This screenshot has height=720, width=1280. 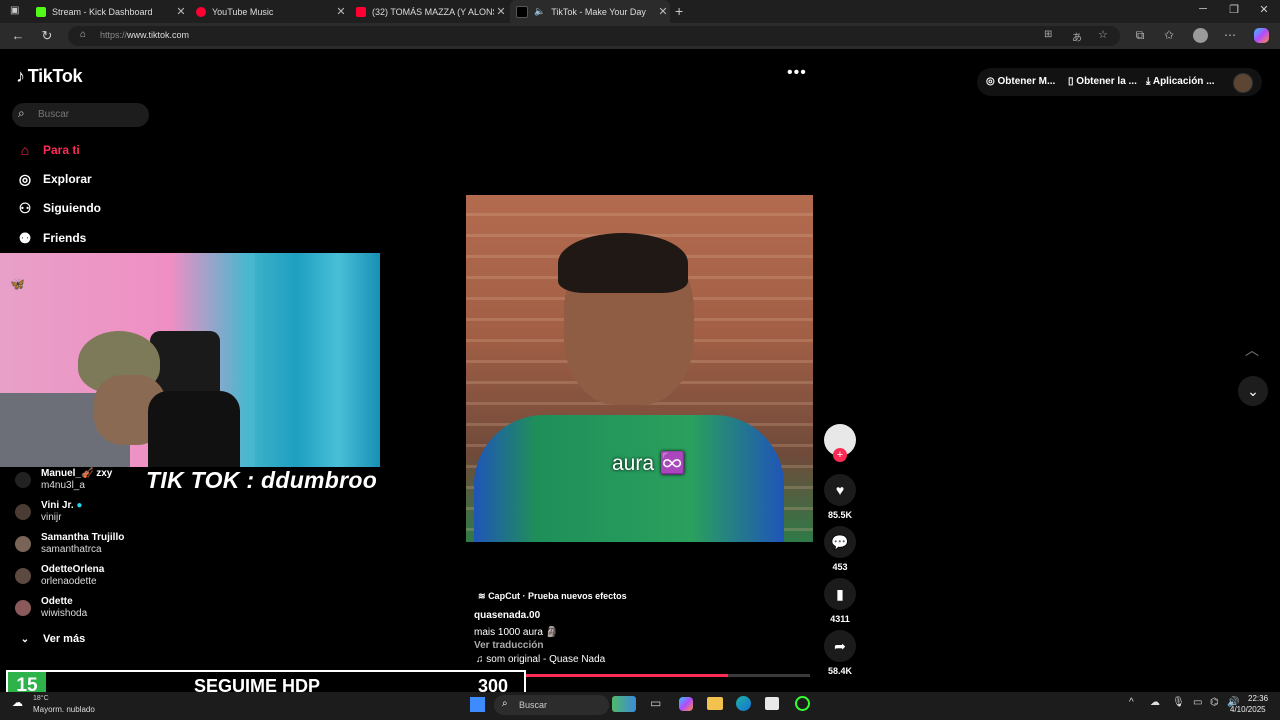 What do you see at coordinates (772, 703) in the screenshot?
I see `store-icon` at bounding box center [772, 703].